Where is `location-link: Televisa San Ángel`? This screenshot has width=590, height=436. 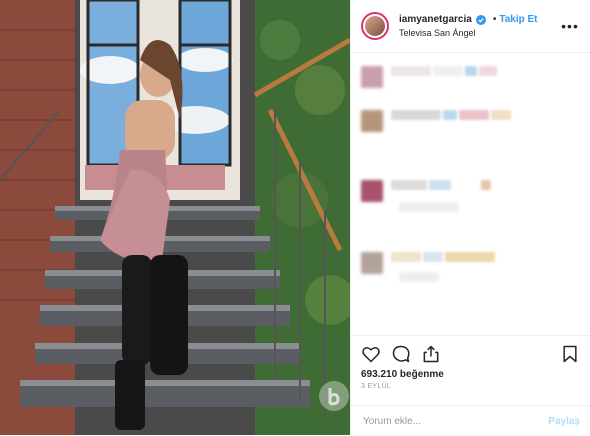
location-link: Televisa San Ángel is located at coordinates (479, 33).